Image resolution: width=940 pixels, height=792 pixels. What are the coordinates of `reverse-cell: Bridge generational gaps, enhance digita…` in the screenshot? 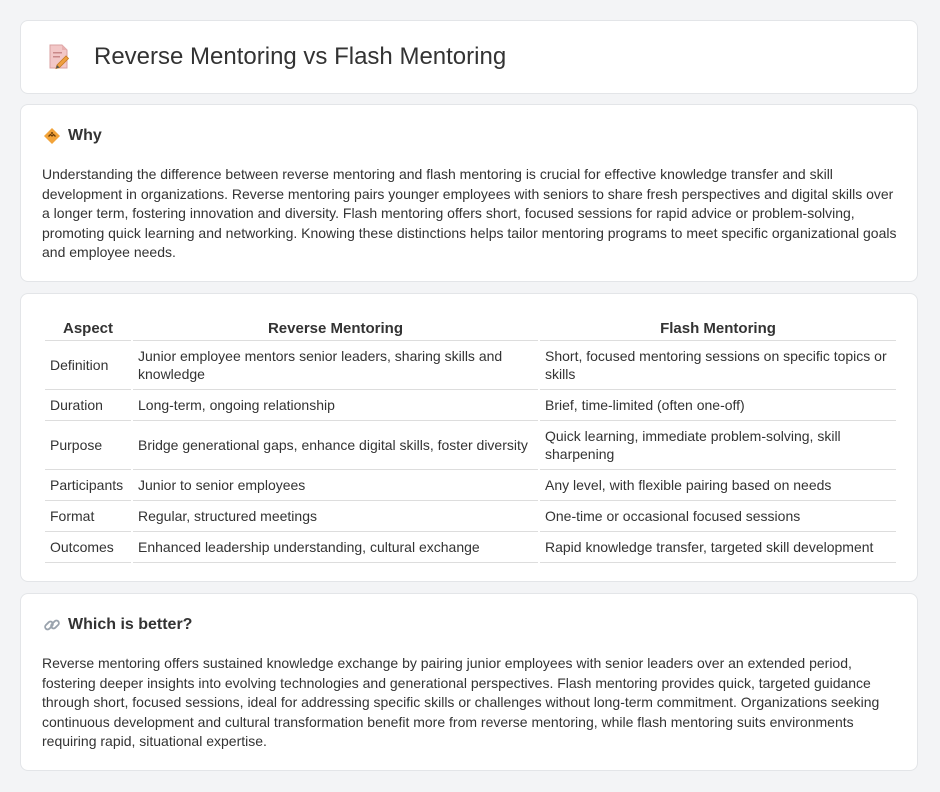 It's located at (335, 444).